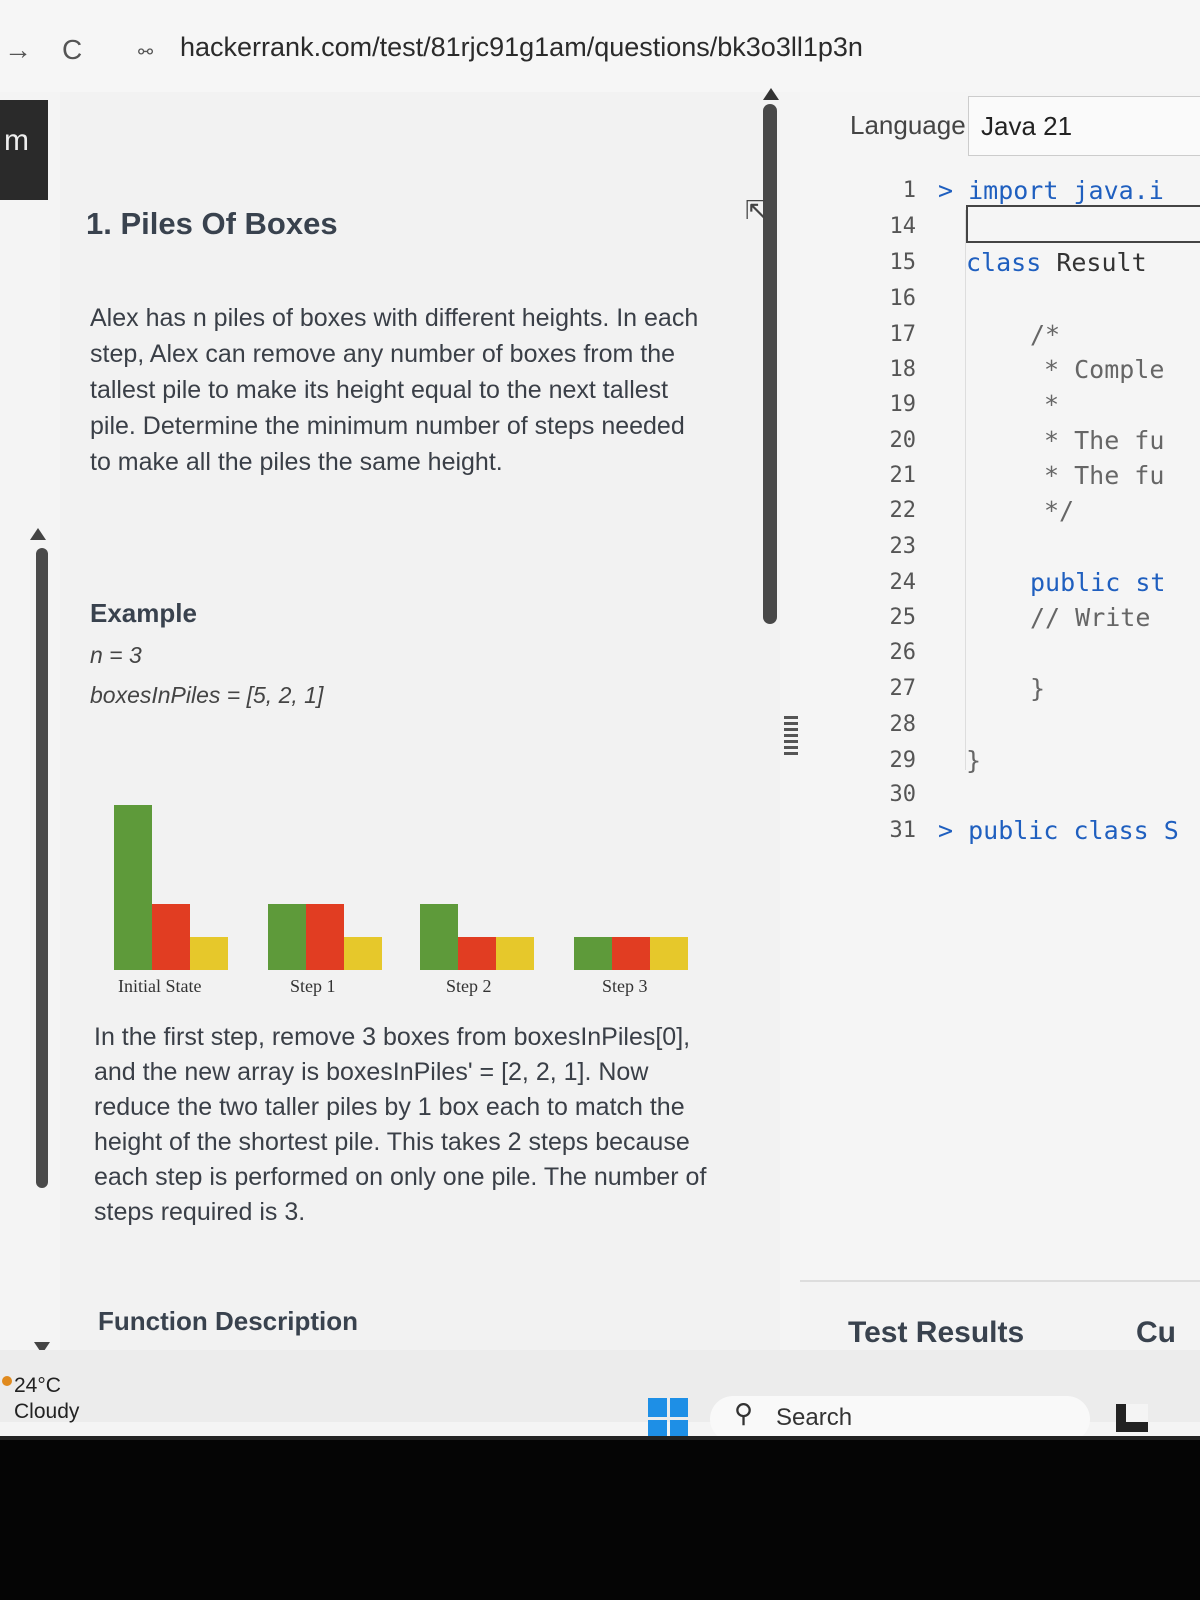 This screenshot has width=1200, height=1600. I want to click on line-number: 29, so click(903, 760).